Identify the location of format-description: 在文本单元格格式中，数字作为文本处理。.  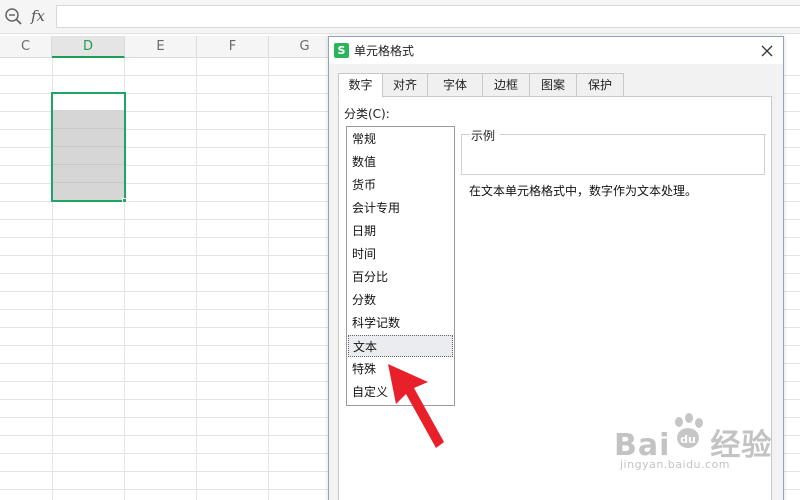
(583, 191).